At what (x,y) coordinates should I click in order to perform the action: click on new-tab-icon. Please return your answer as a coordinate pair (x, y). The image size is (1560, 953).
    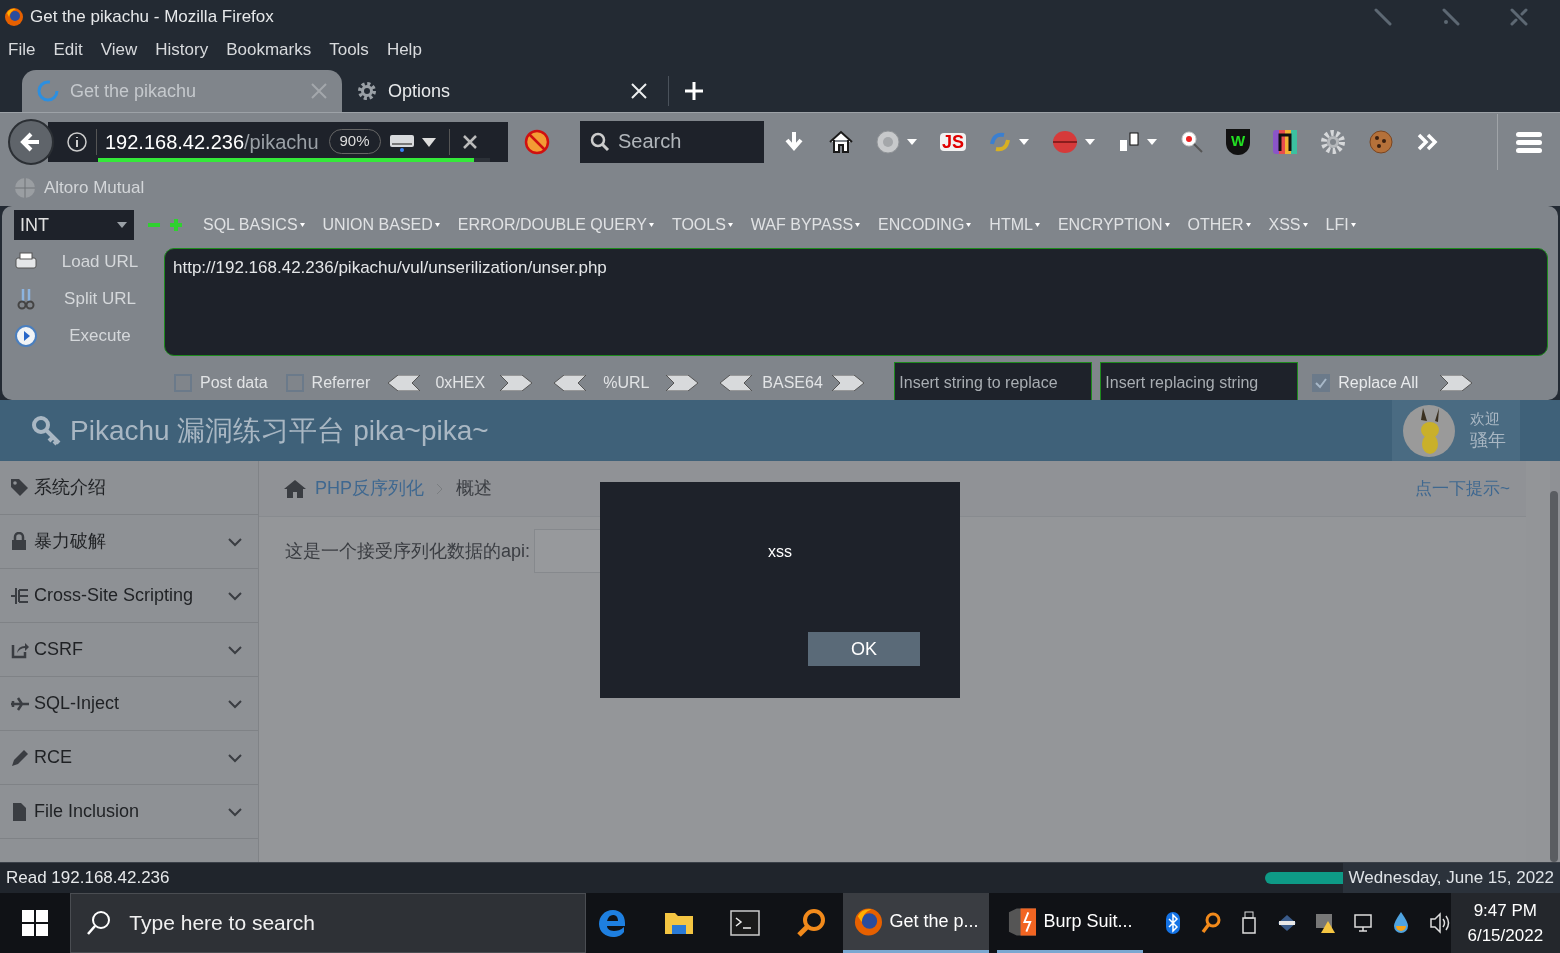
    Looking at the image, I should click on (694, 91).